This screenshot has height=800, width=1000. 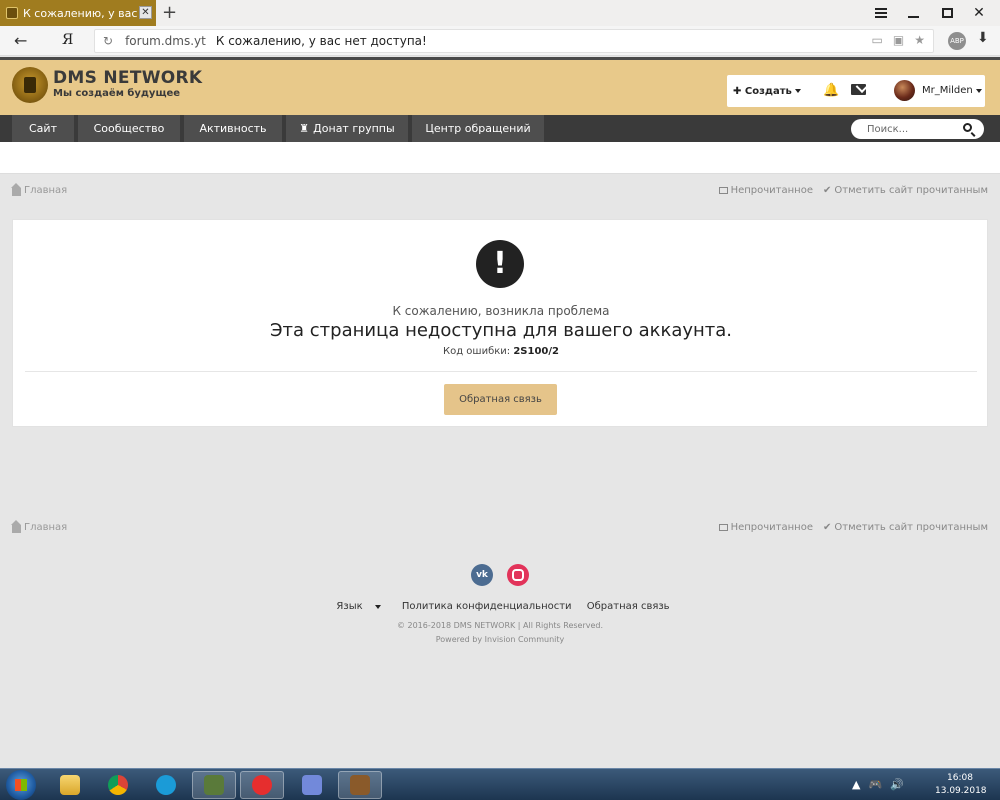 I want to click on yandex-logo-icon: Я, so click(x=67, y=40).